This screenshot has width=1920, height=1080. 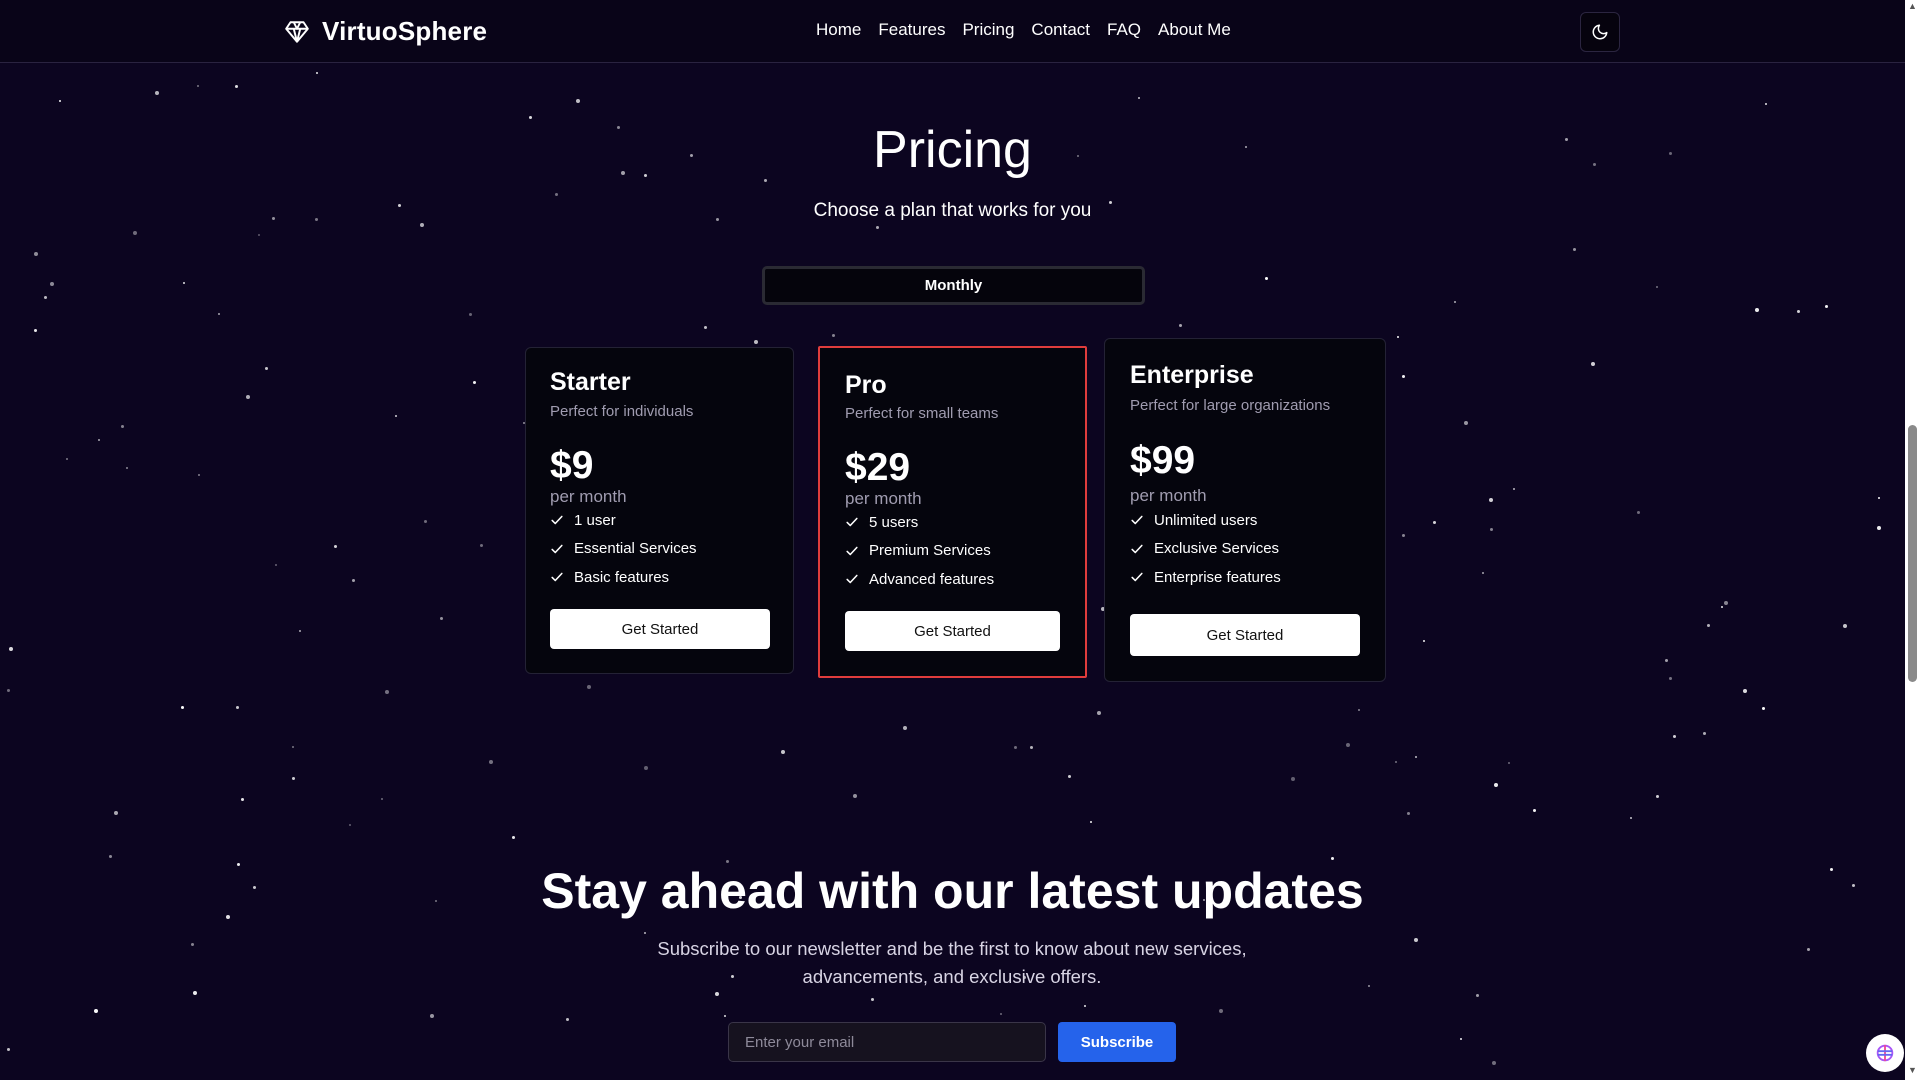 What do you see at coordinates (1912, 6) in the screenshot?
I see `scroll-up-arrow-icon: ▲` at bounding box center [1912, 6].